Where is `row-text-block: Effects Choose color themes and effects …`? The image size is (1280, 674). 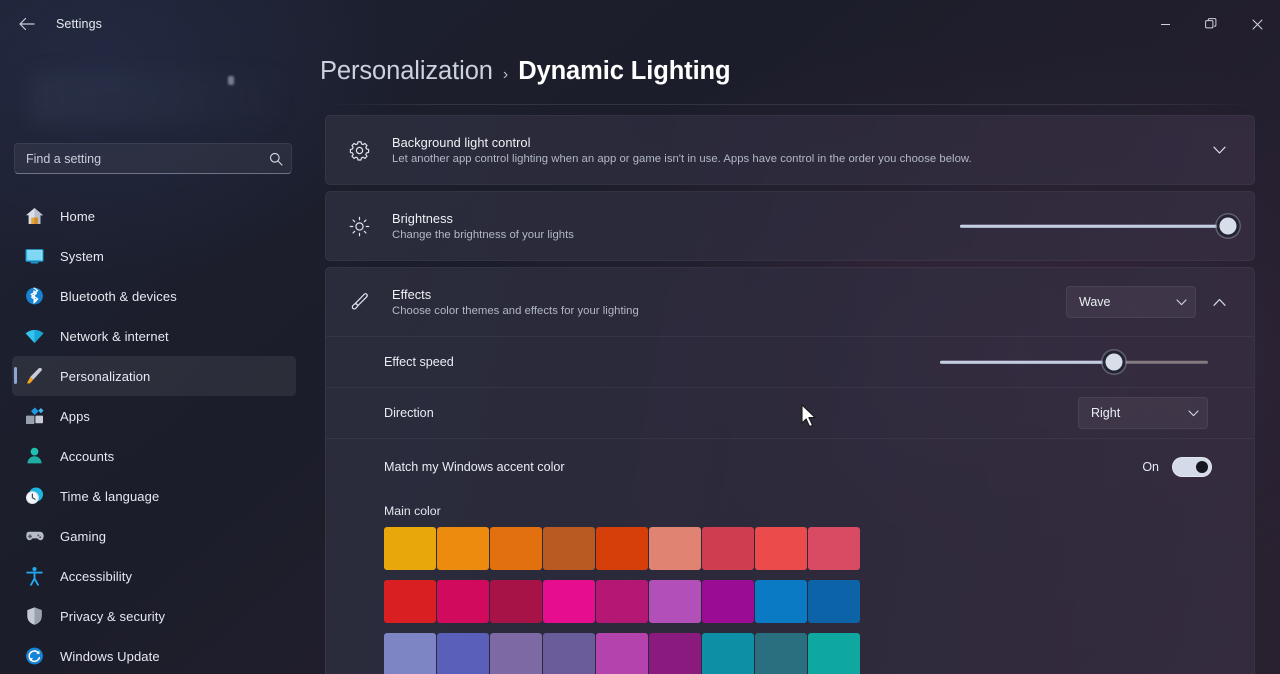 row-text-block: Effects Choose color themes and effects … is located at coordinates (515, 302).